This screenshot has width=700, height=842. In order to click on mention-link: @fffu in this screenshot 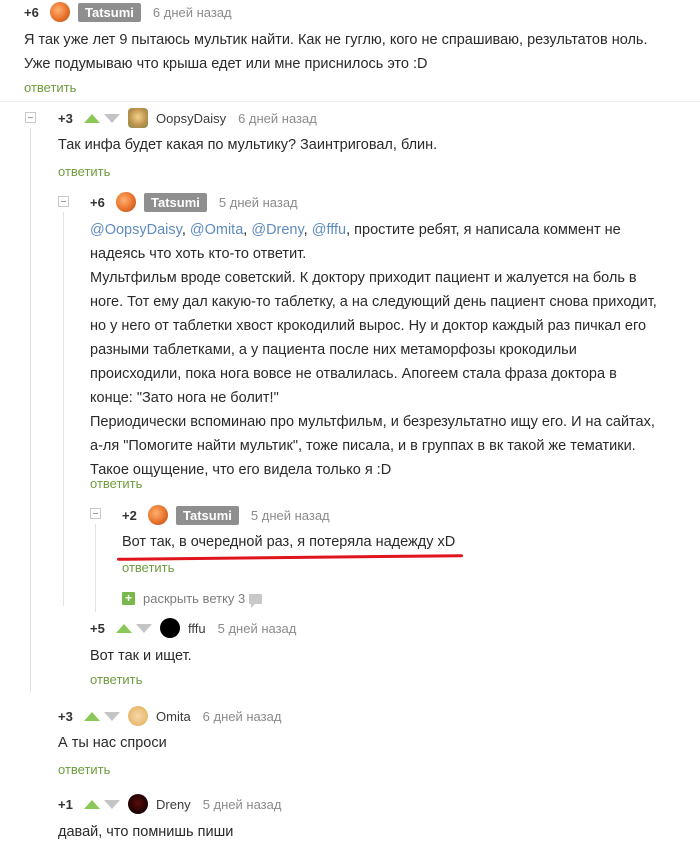, I will do `click(329, 230)`.